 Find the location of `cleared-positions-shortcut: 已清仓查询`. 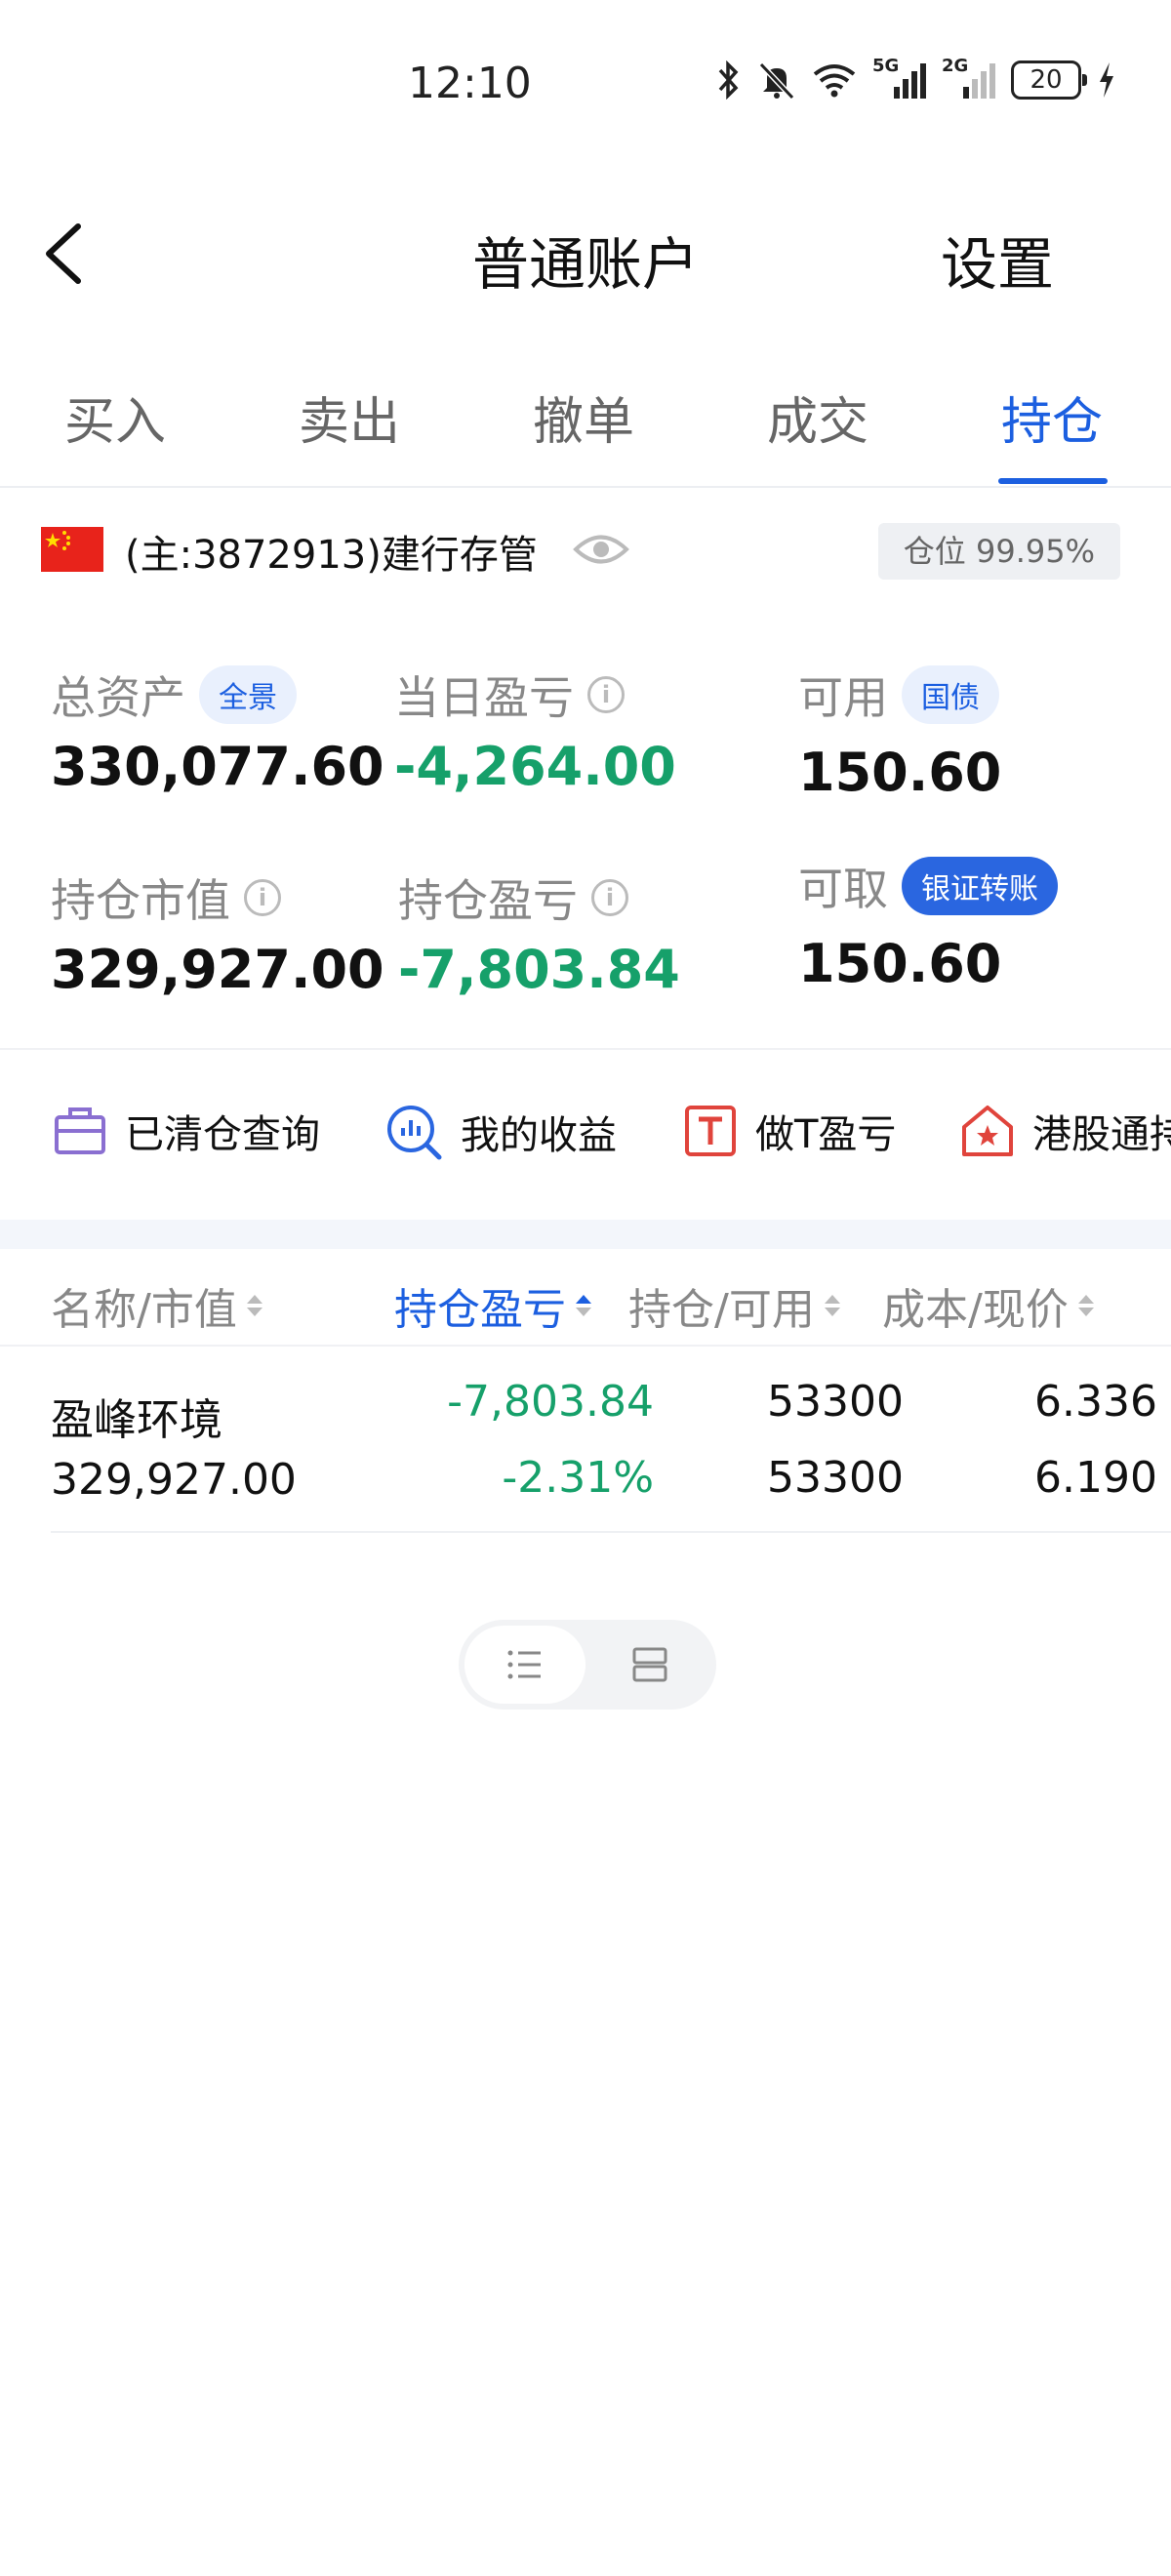

cleared-positions-shortcut: 已清仓查询 is located at coordinates (186, 1131).